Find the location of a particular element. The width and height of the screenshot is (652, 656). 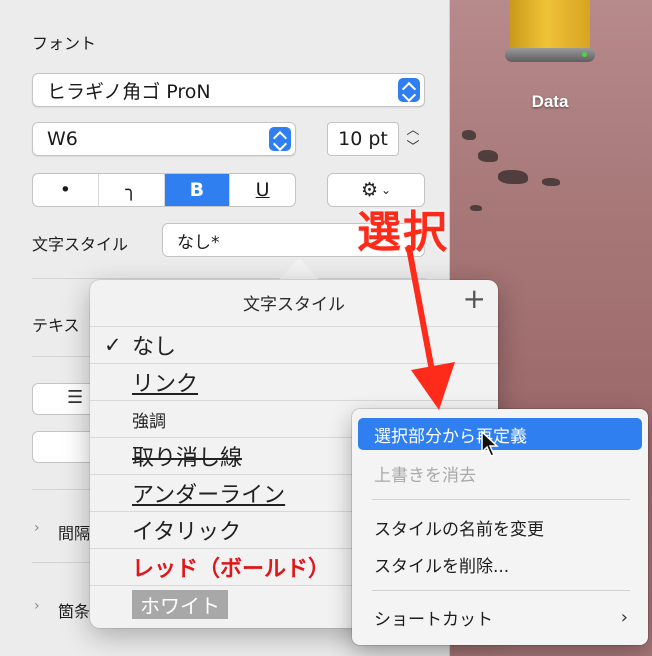

menu-item-clear-override: 上書きを消去 is located at coordinates (425, 475).